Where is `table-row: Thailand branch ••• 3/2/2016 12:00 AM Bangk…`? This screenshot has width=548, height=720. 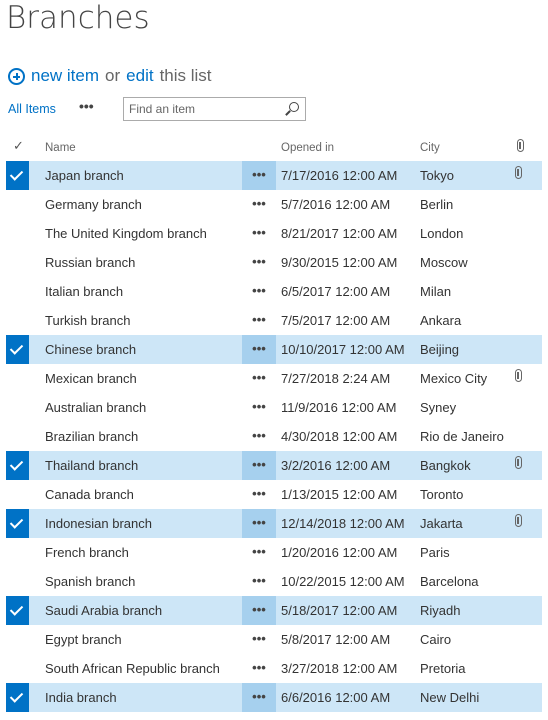
table-row: Thailand branch ••• 3/2/2016 12:00 AM Bangk… is located at coordinates (274, 465).